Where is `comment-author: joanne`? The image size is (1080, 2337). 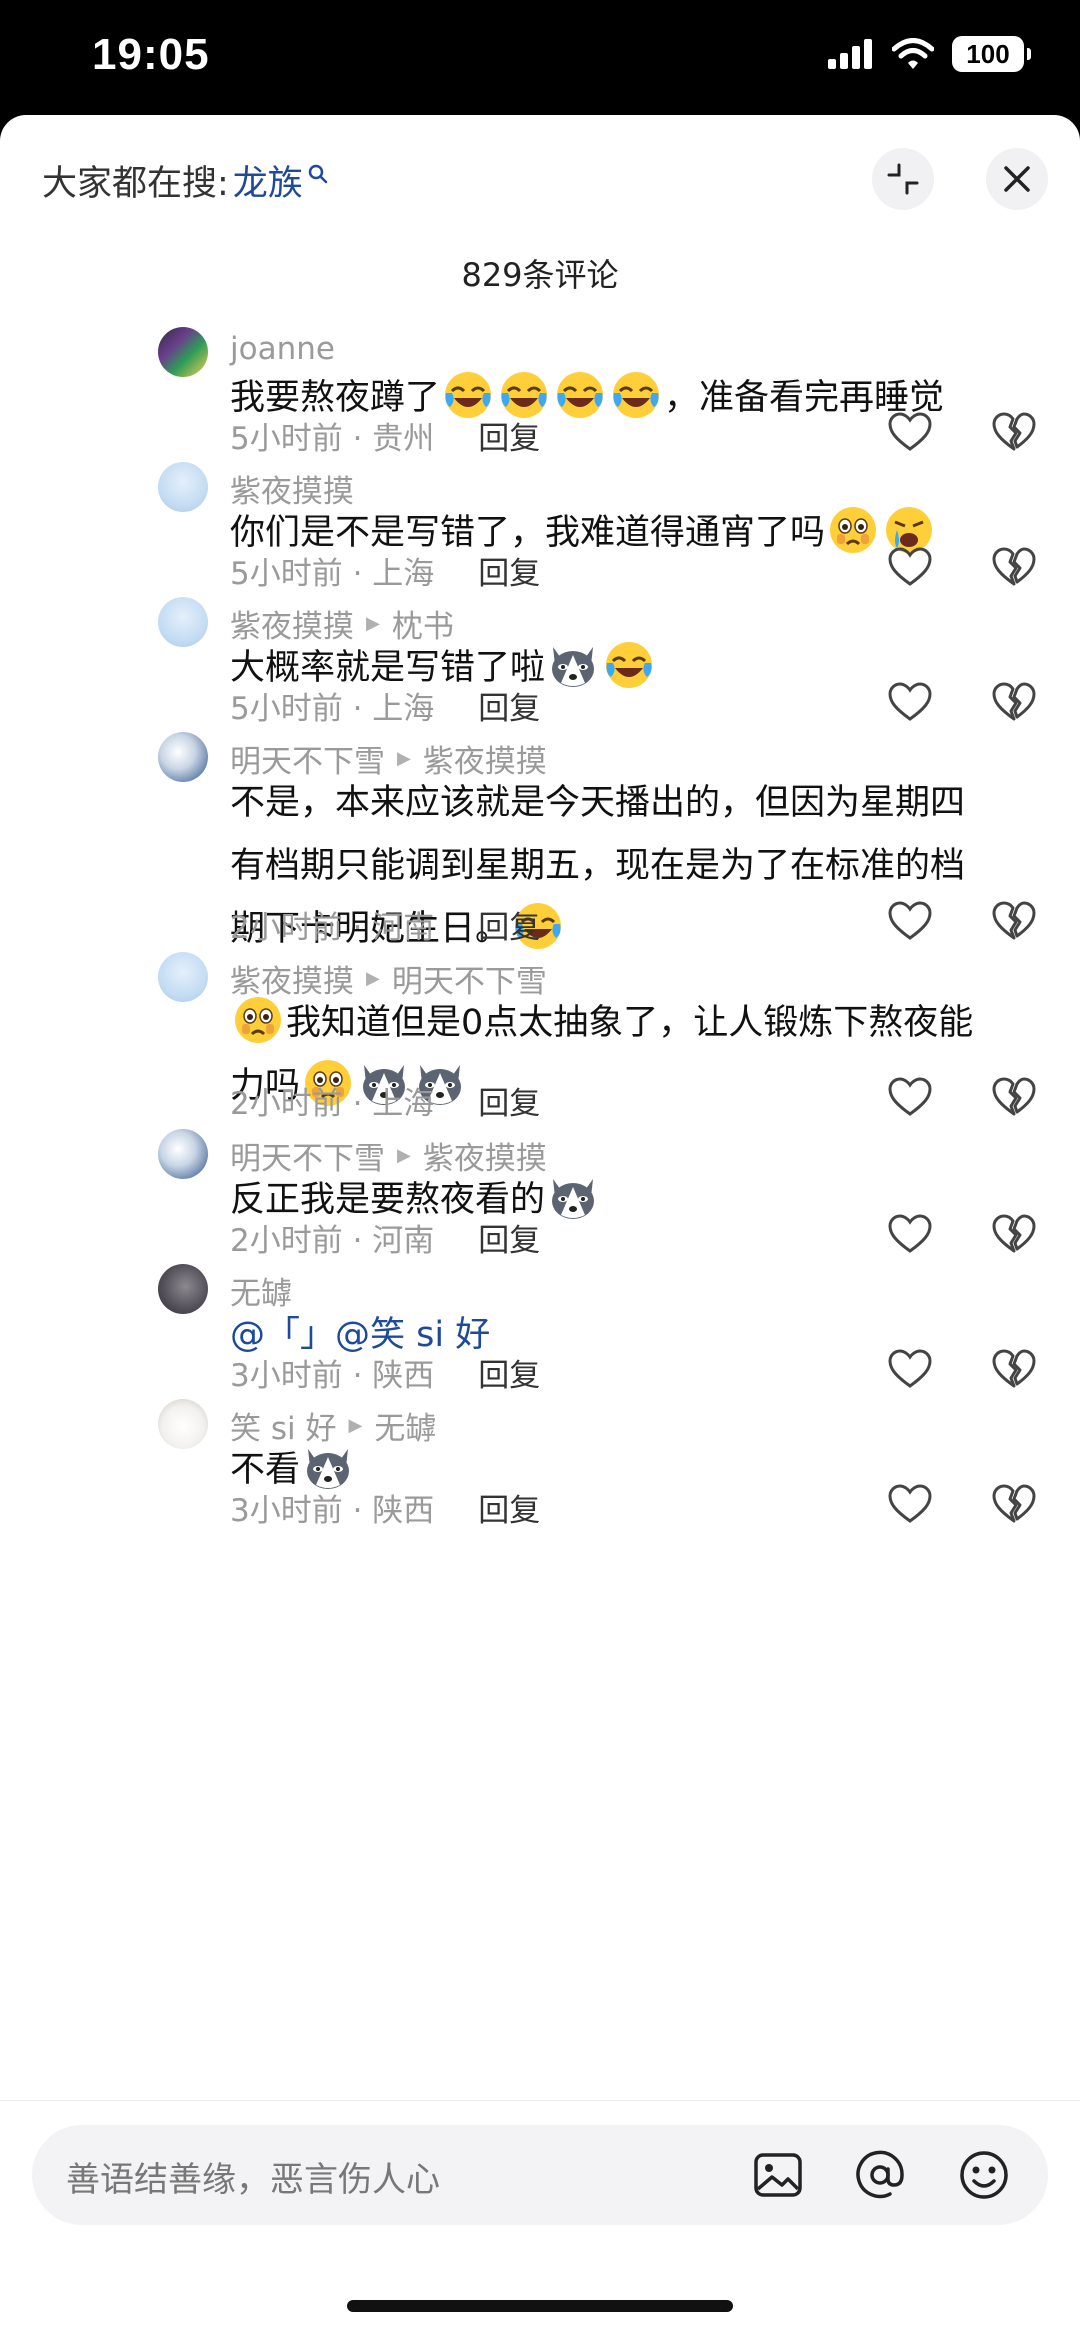 comment-author: joanne is located at coordinates (282, 349).